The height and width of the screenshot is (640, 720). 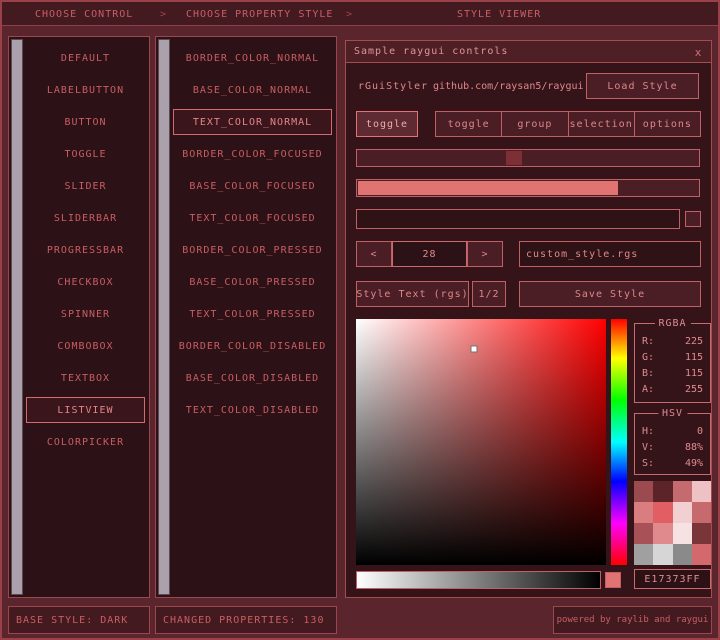 I want to click on toggle-group: toggle group selection options, so click(x=568, y=124).